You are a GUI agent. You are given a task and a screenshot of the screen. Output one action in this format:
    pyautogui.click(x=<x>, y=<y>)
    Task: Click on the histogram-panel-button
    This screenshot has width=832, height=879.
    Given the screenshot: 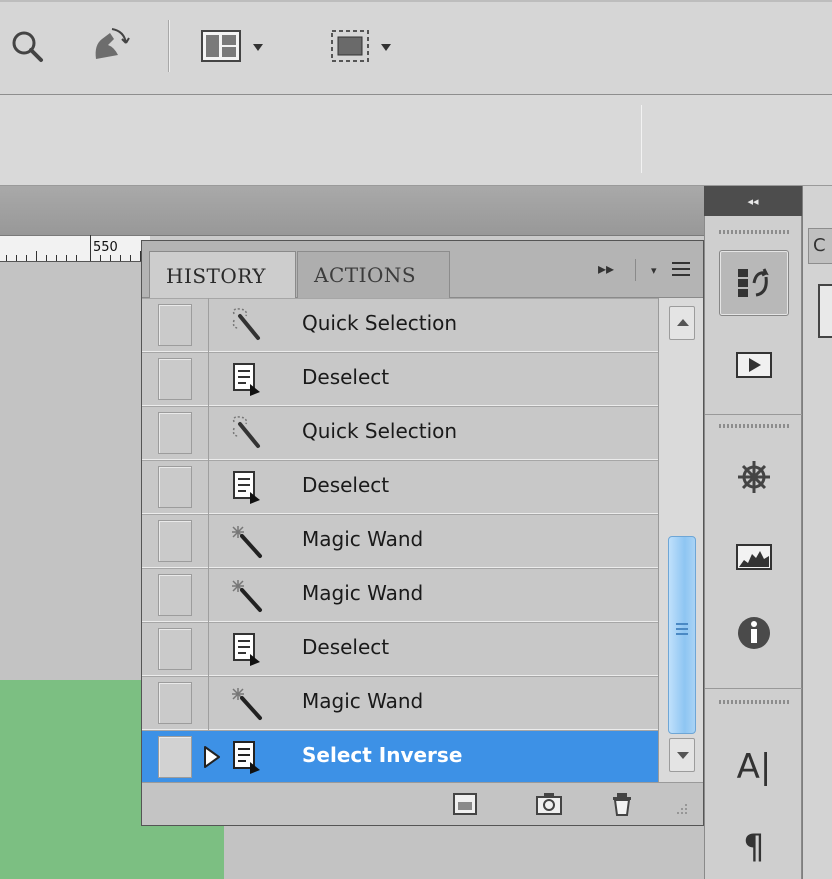 What is the action you would take?
    pyautogui.click(x=754, y=557)
    